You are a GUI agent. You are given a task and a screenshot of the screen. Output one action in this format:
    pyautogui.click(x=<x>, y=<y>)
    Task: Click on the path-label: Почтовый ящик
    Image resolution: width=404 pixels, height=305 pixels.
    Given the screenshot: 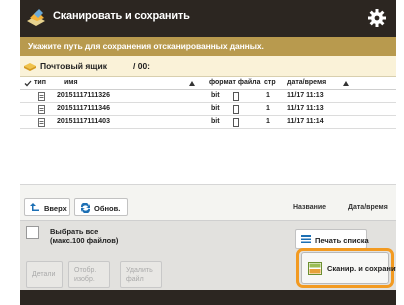 What is the action you would take?
    pyautogui.click(x=73, y=66)
    